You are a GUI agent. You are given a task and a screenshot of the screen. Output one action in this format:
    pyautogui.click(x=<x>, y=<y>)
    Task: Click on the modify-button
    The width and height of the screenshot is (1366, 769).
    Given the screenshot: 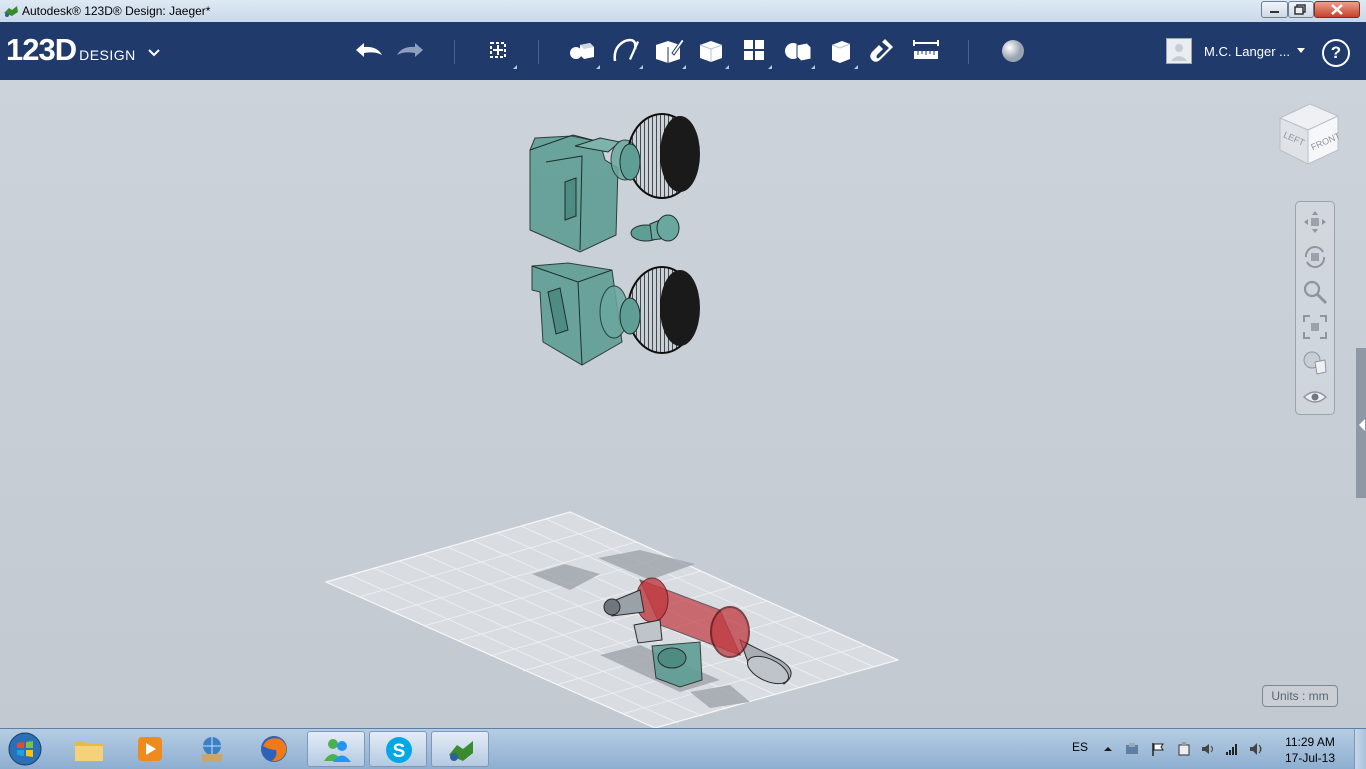 What is the action you would take?
    pyautogui.click(x=711, y=51)
    